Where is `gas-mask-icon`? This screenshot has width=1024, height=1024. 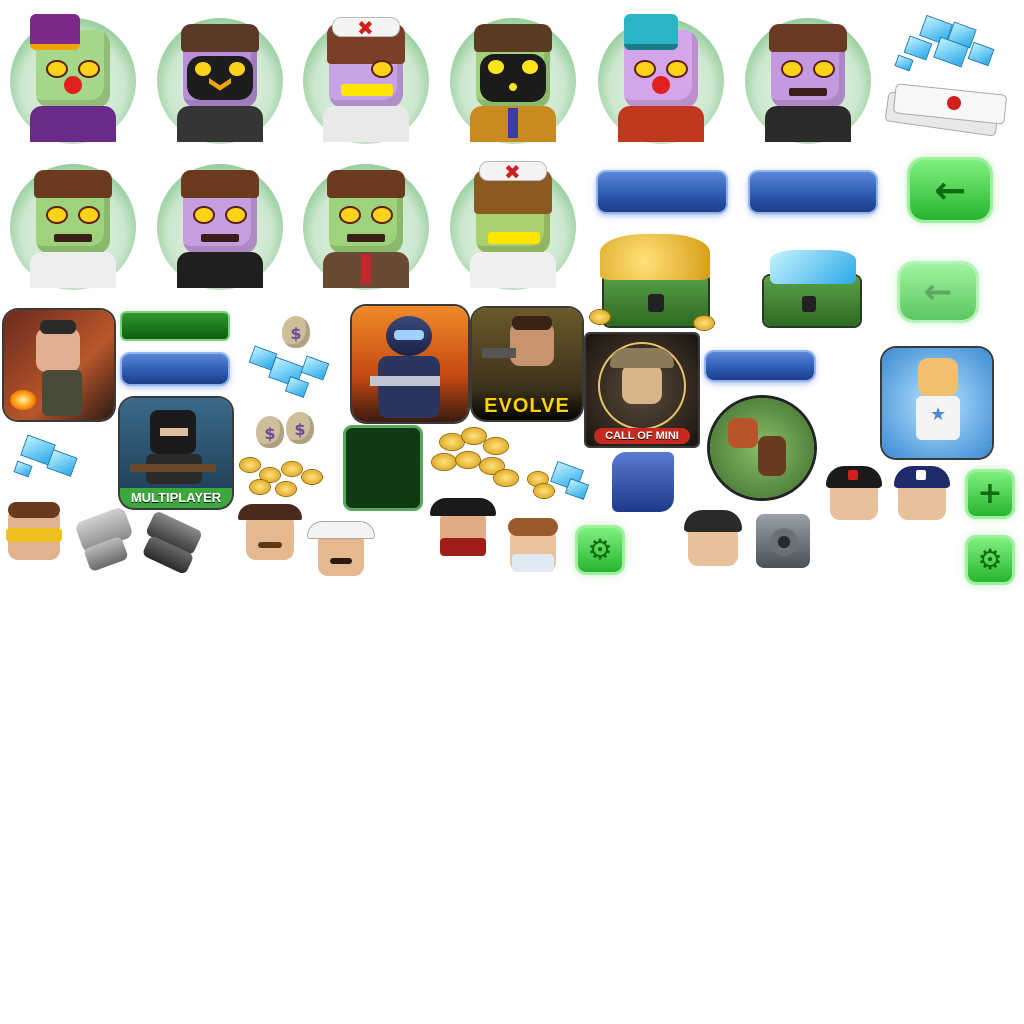 gas-mask-icon is located at coordinates (220, 78).